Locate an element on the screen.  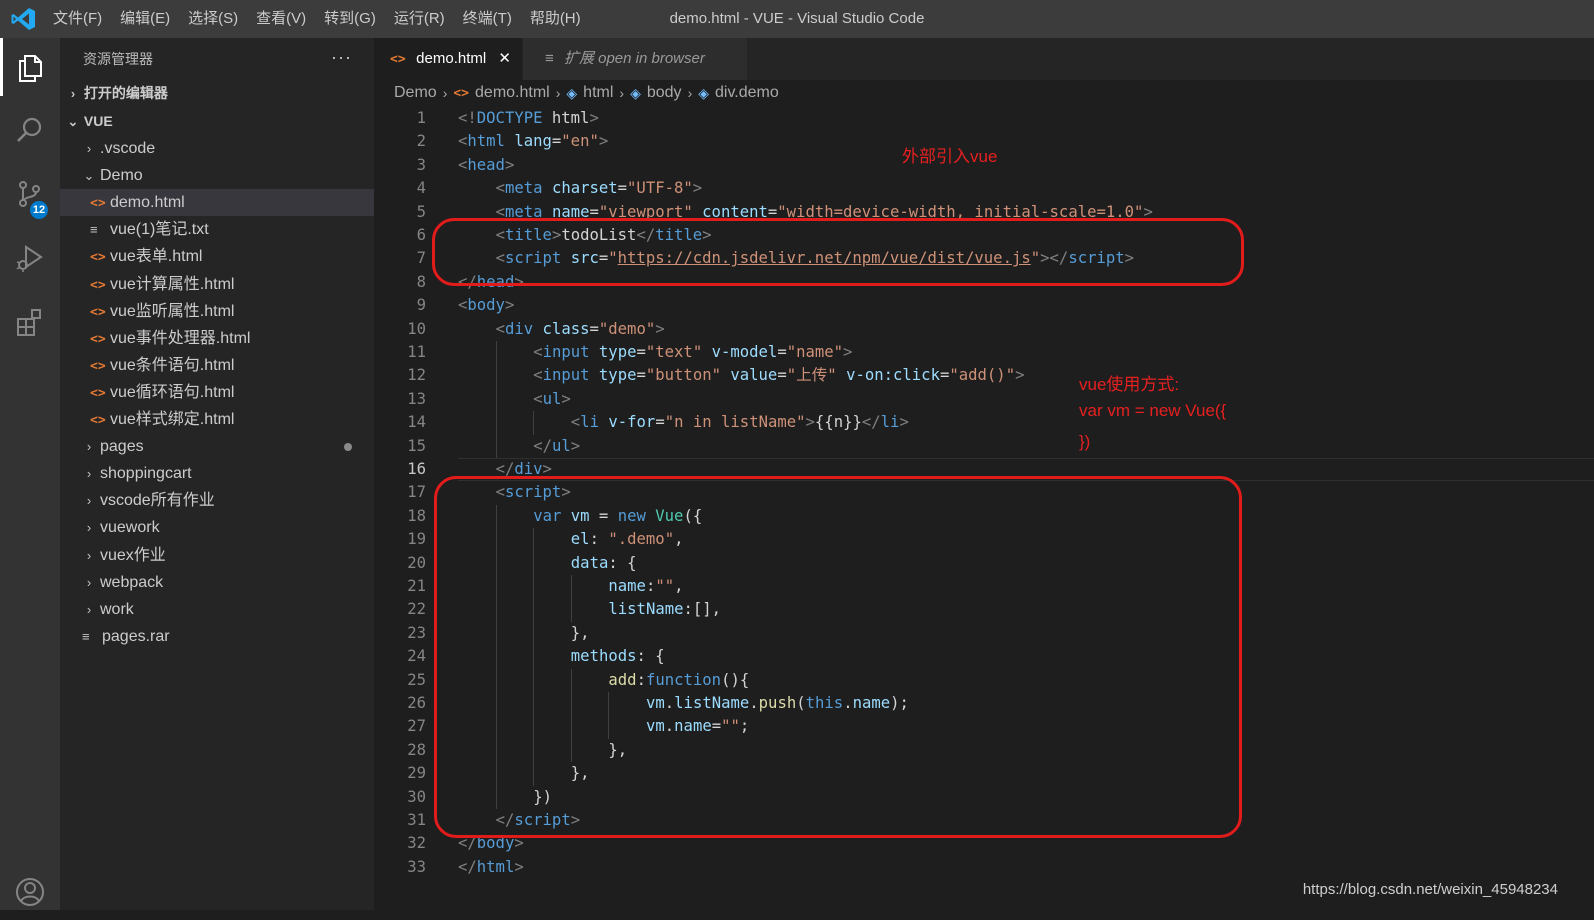
code-token: "name" is located at coordinates (815, 352).